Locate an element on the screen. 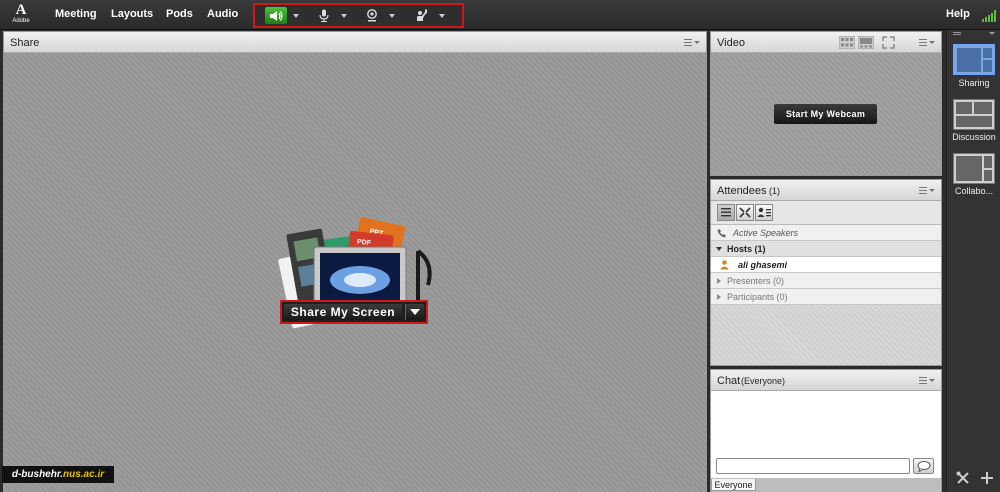 The height and width of the screenshot is (492, 1000). attendees-pod-title: Attendees is located at coordinates (742, 191).